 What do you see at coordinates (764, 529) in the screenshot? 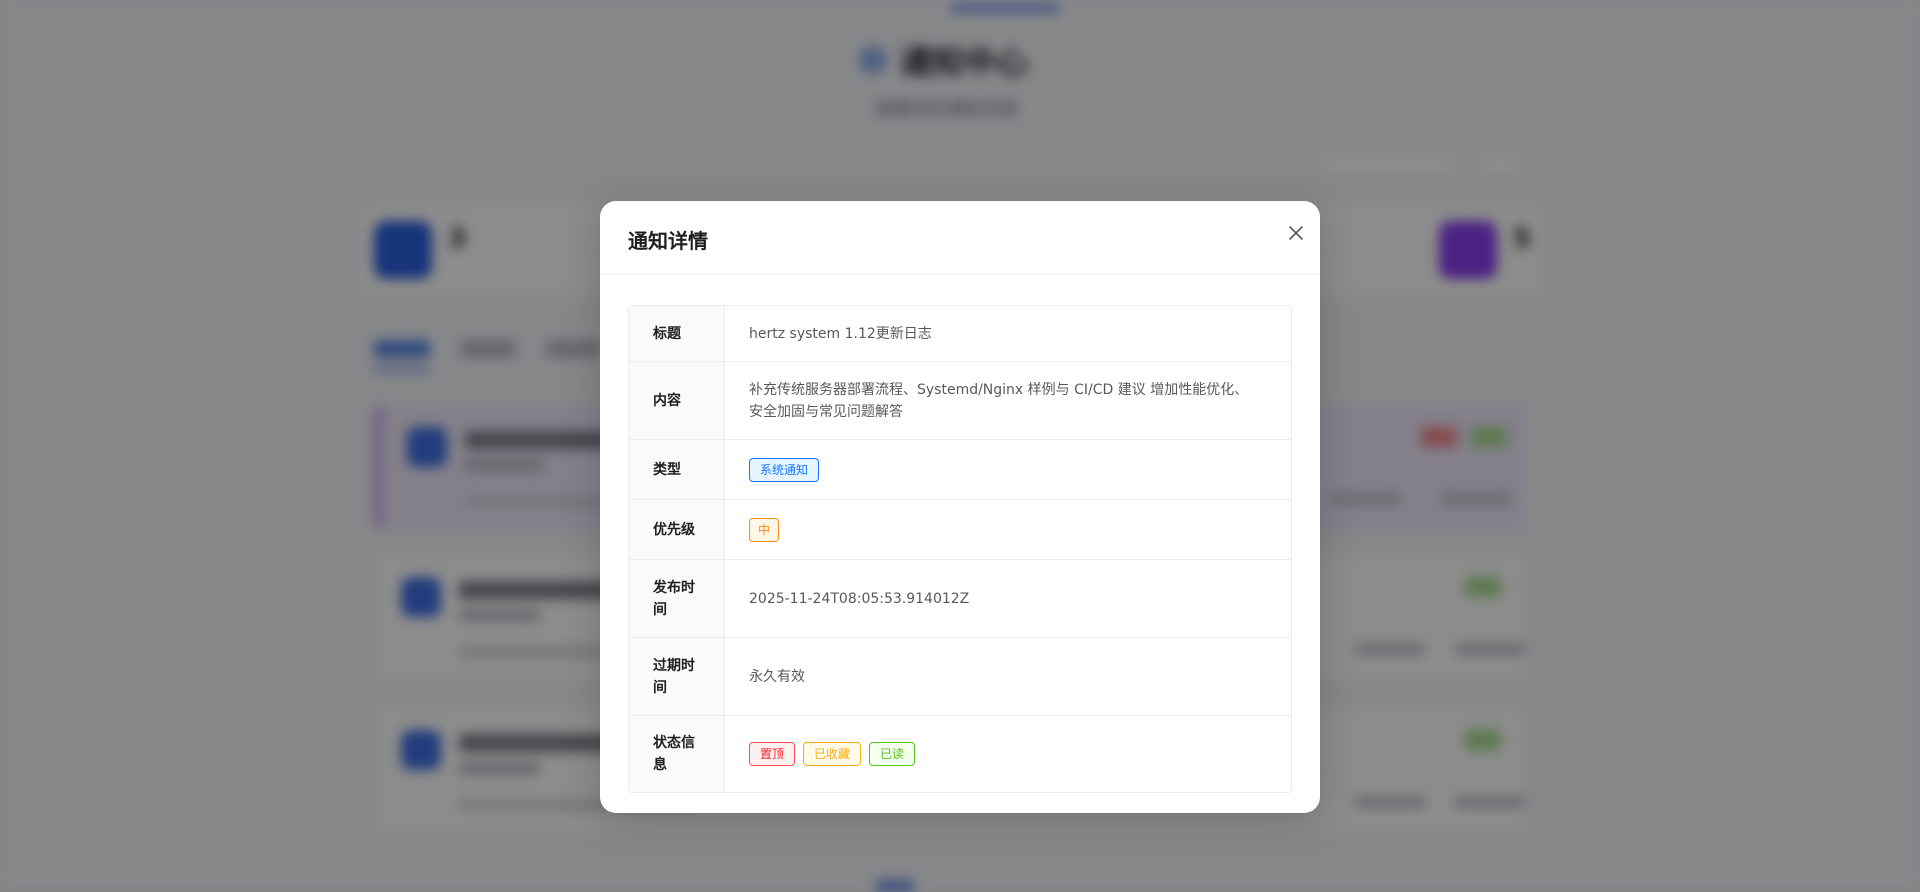
I see `priority-tag: 中` at bounding box center [764, 529].